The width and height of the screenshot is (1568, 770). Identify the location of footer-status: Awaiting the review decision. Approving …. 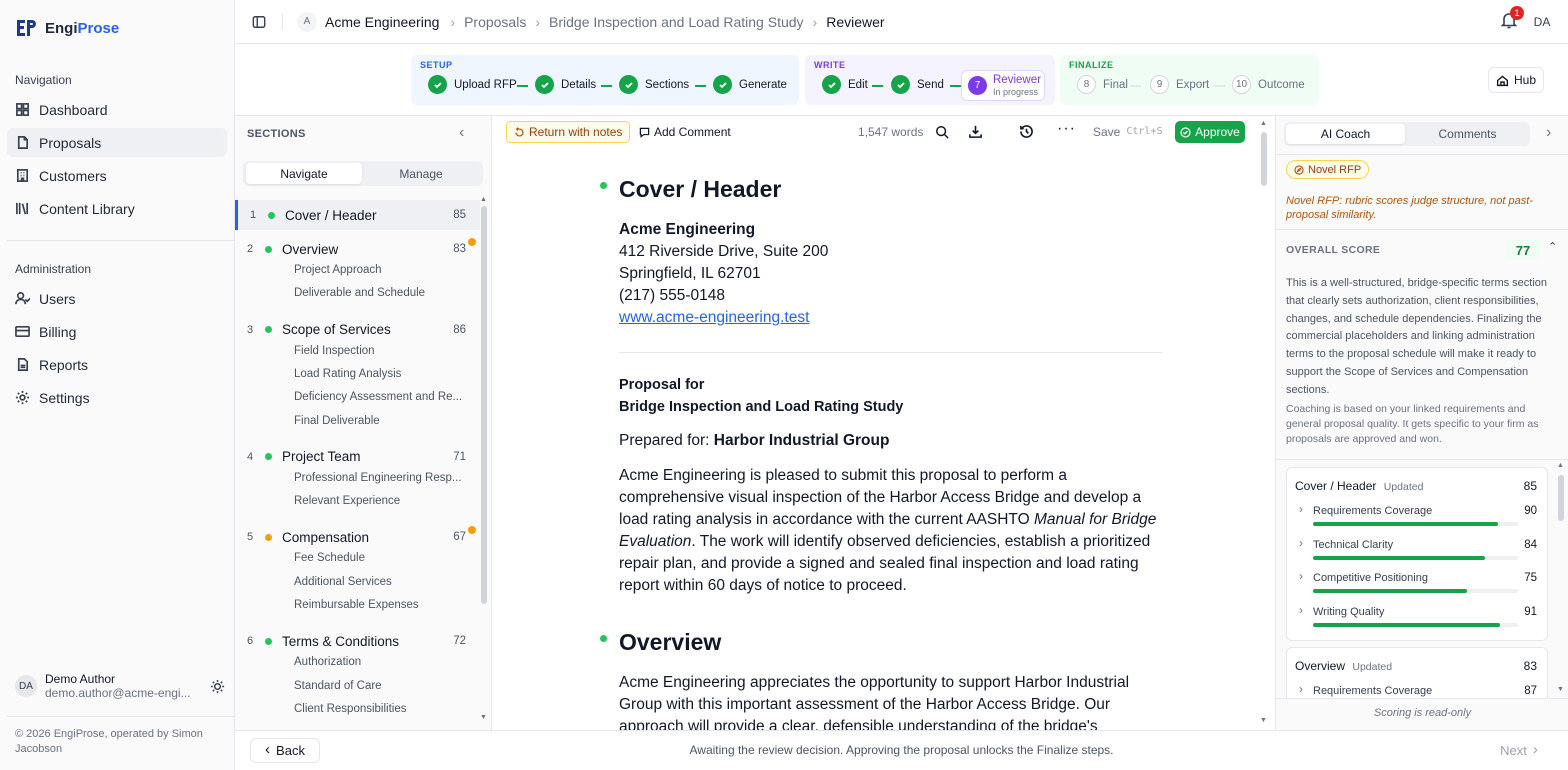
(901, 750).